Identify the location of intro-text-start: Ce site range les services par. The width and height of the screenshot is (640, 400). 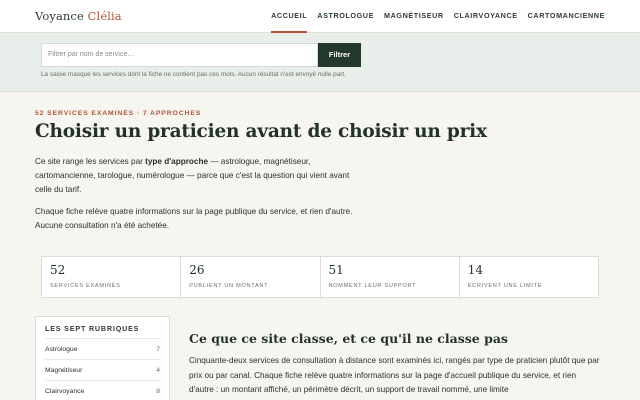
(90, 161).